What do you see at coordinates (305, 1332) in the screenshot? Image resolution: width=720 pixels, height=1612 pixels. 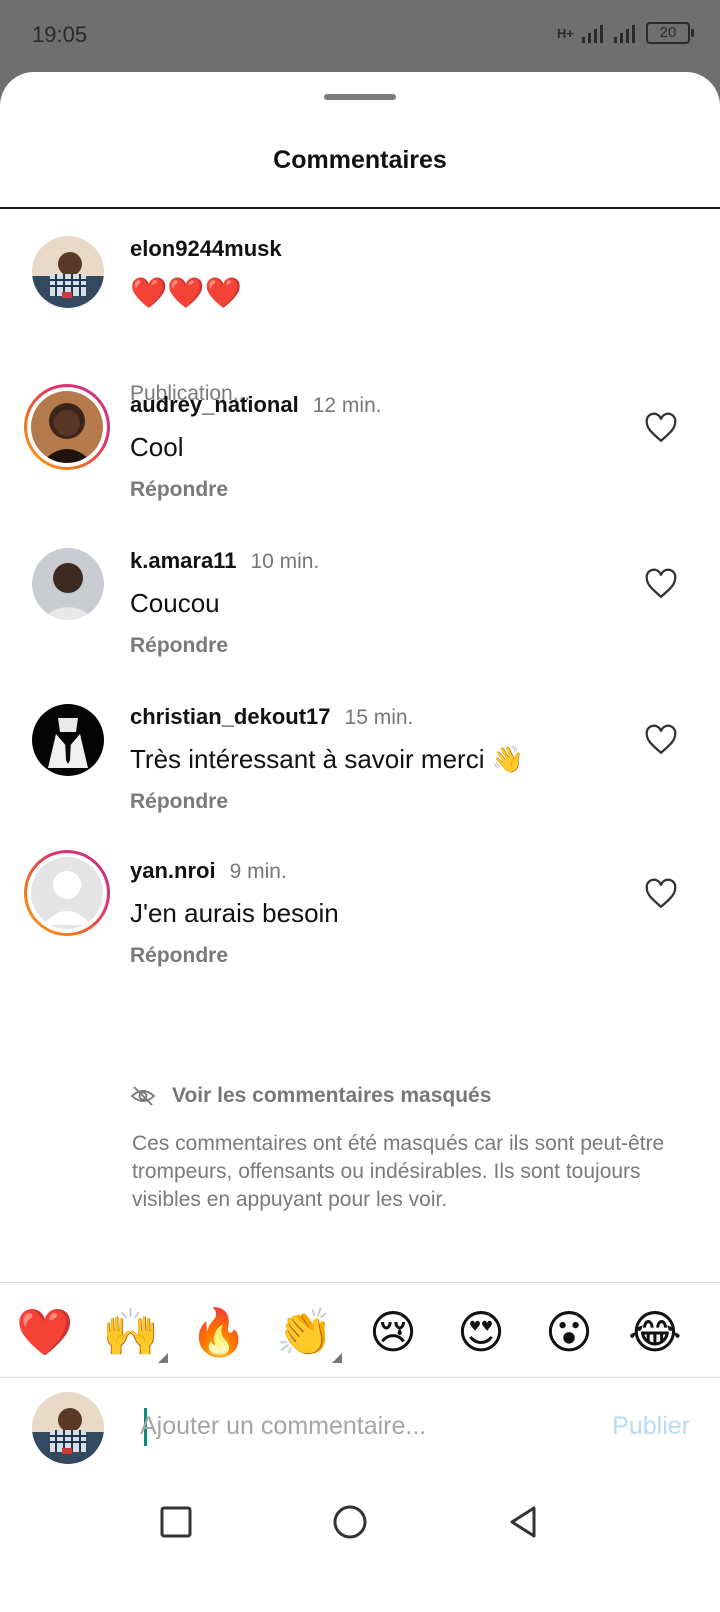 I see `emoji-clap: 👏` at bounding box center [305, 1332].